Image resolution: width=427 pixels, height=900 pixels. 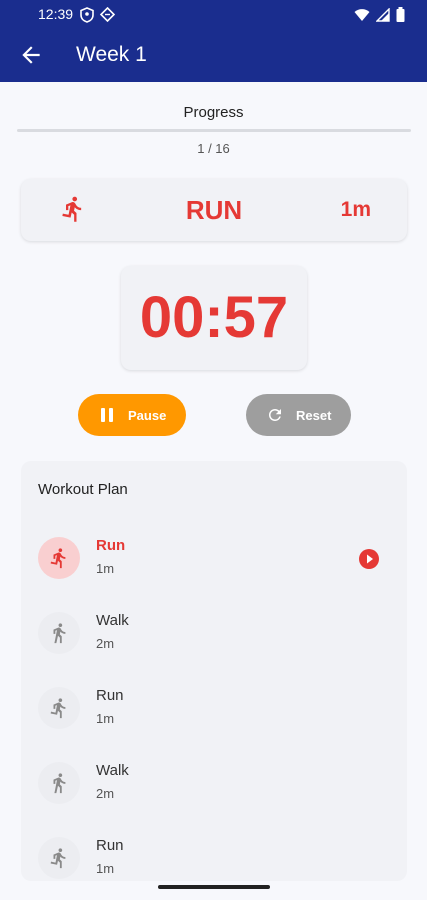 I want to click on timer-card: 00:57, so click(x=214, y=318).